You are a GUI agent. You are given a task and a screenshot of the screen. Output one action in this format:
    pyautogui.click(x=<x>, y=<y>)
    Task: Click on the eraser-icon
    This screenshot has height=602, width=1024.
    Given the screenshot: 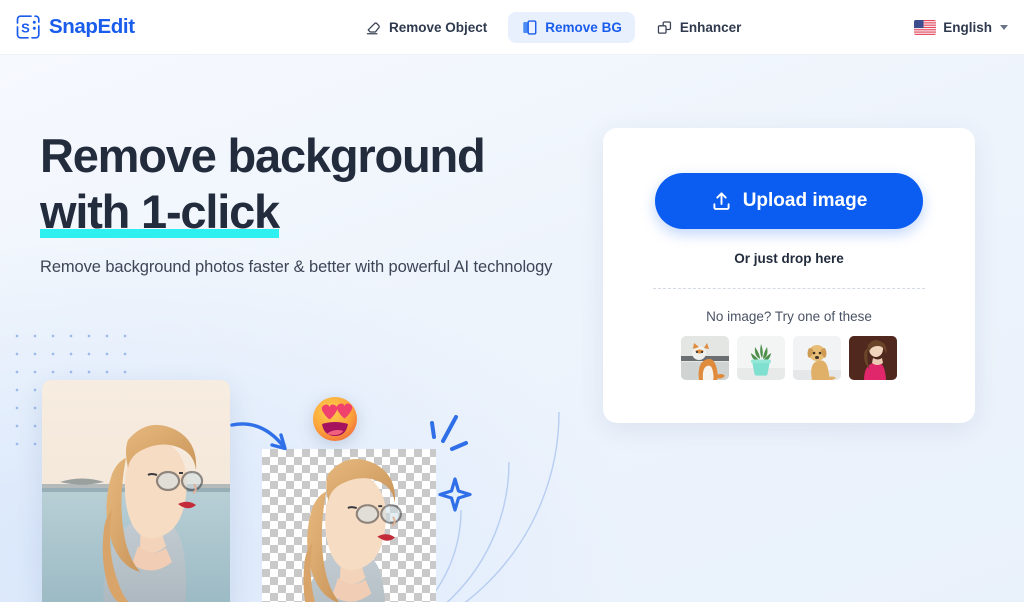 What is the action you would take?
    pyautogui.click(x=373, y=27)
    